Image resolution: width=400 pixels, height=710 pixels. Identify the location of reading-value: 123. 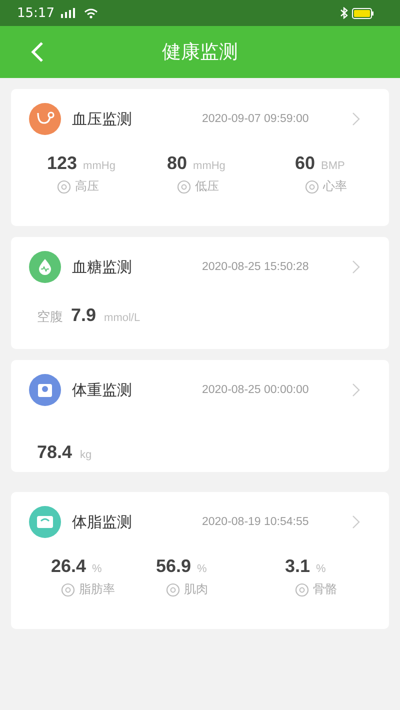
(62, 163).